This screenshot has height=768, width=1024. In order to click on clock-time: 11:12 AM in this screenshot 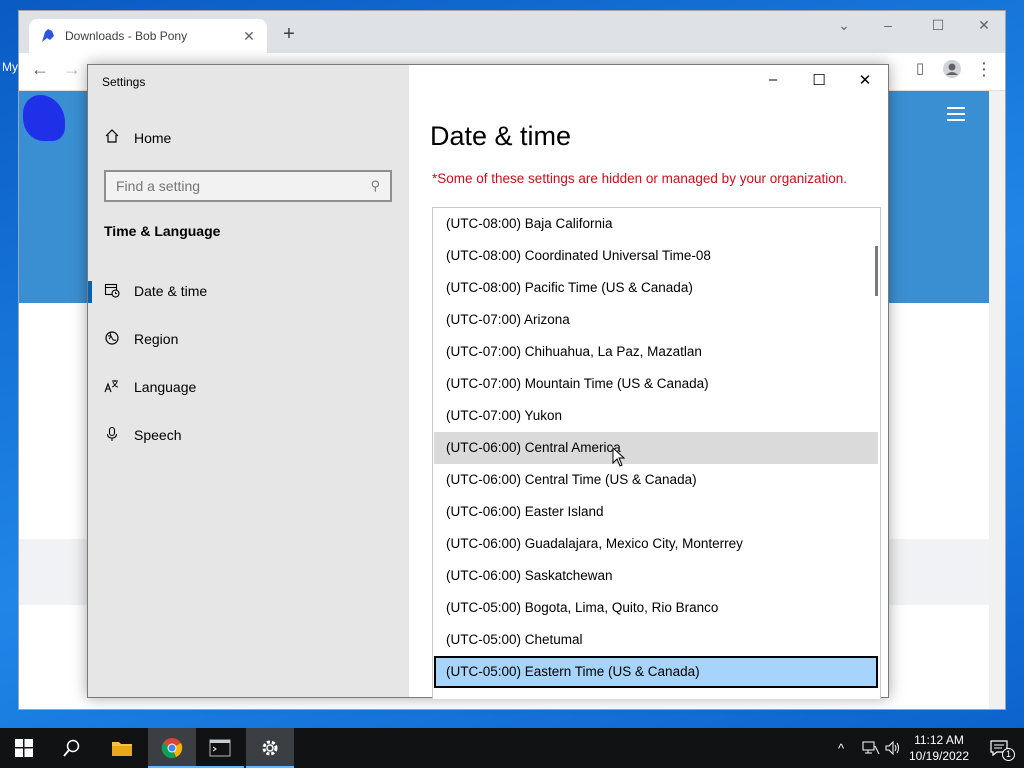, I will do `click(939, 740)`.